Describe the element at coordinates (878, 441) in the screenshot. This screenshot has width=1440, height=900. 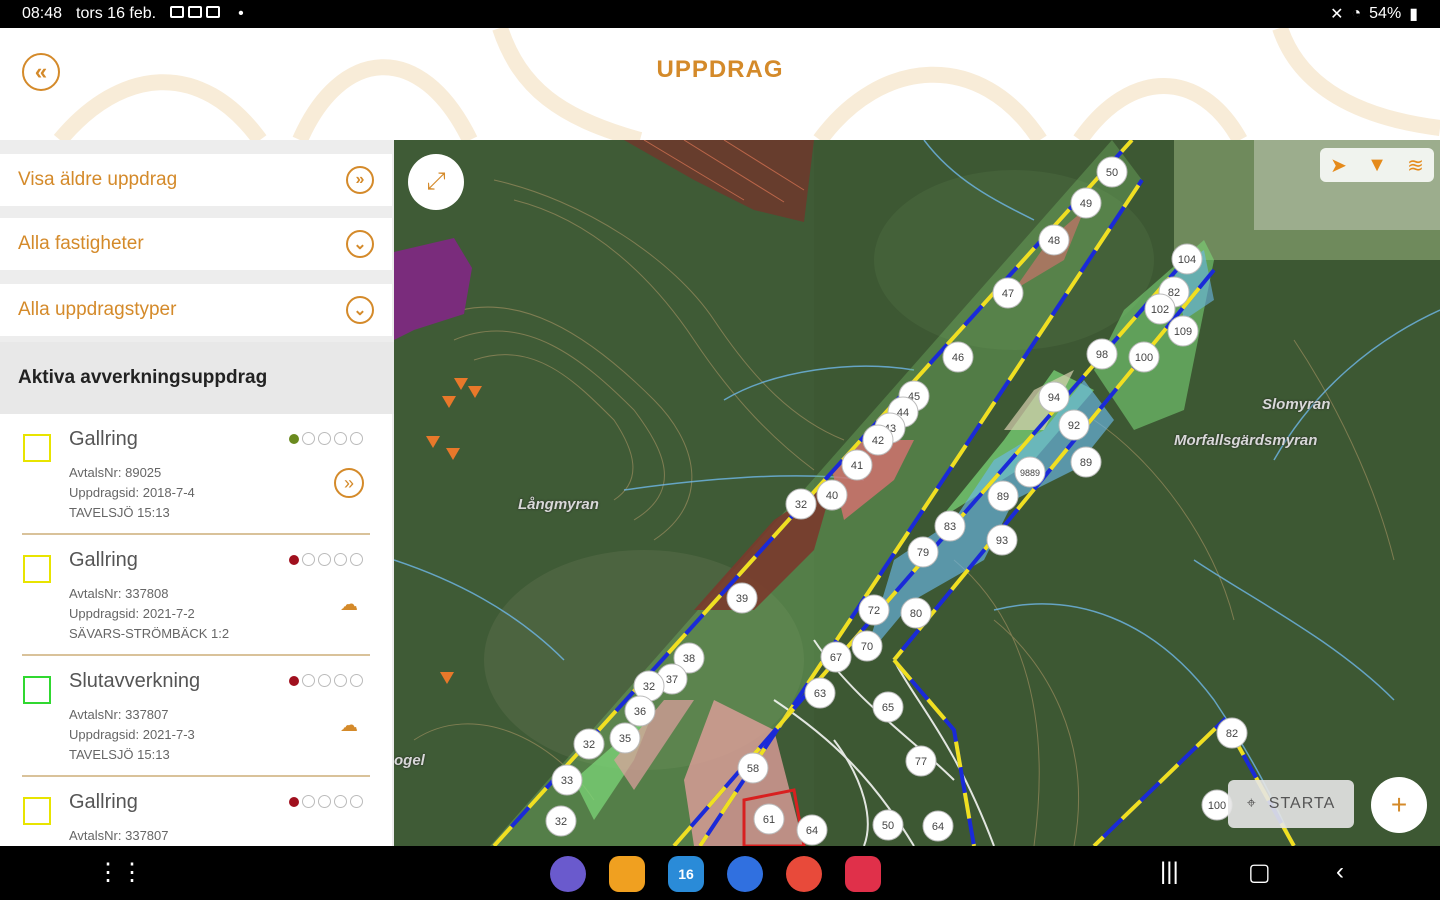
I see `stand-number: 42` at that location.